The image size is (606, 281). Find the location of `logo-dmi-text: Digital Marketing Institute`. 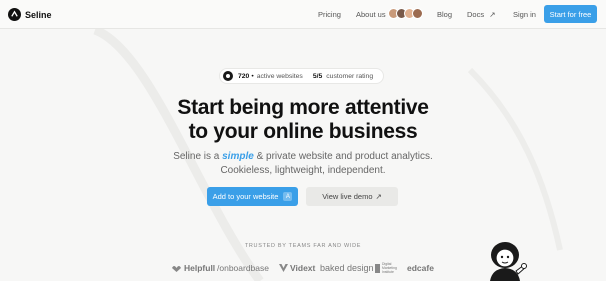

logo-dmi-text: Digital Marketing Institute is located at coordinates (389, 268).